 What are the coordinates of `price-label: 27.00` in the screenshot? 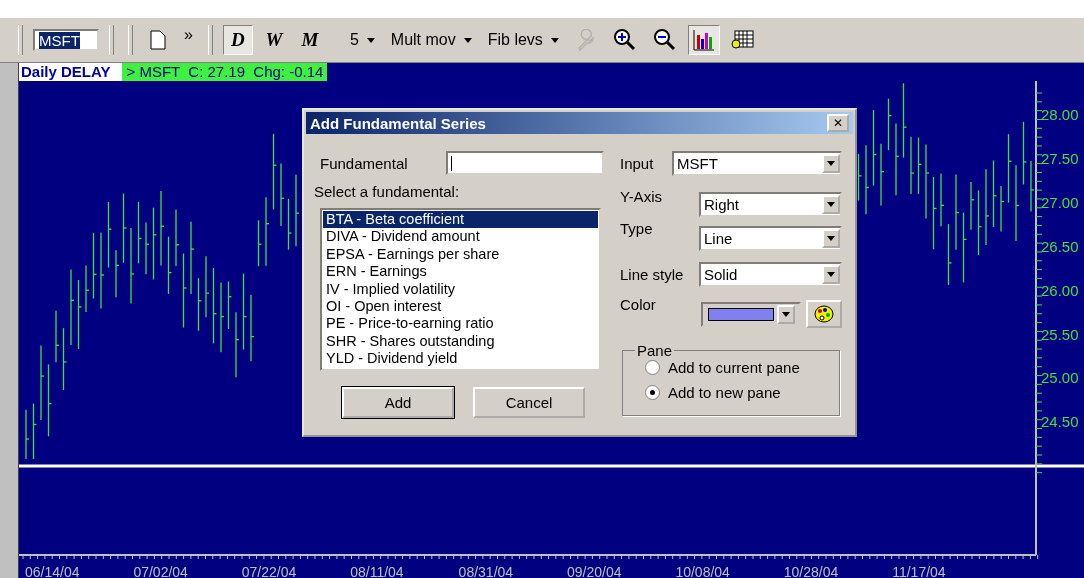 It's located at (1060, 202).